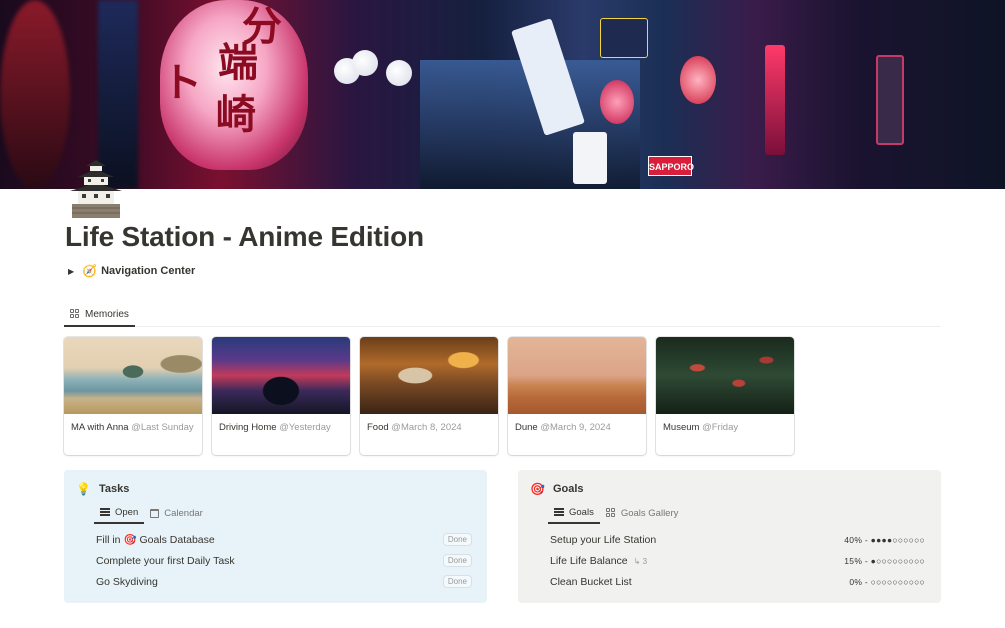 The width and height of the screenshot is (1005, 628). What do you see at coordinates (114, 489) in the screenshot?
I see `tasks-heading: Tasks` at bounding box center [114, 489].